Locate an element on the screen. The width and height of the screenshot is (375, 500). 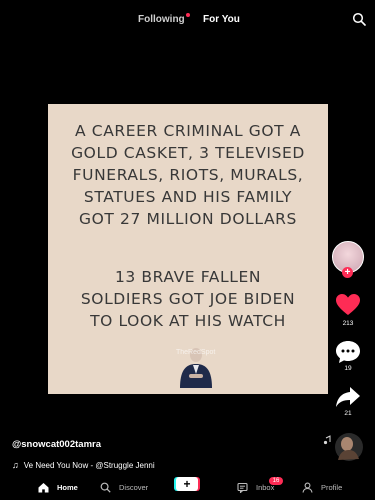
nav-discover: Discover is located at coordinates (124, 487).